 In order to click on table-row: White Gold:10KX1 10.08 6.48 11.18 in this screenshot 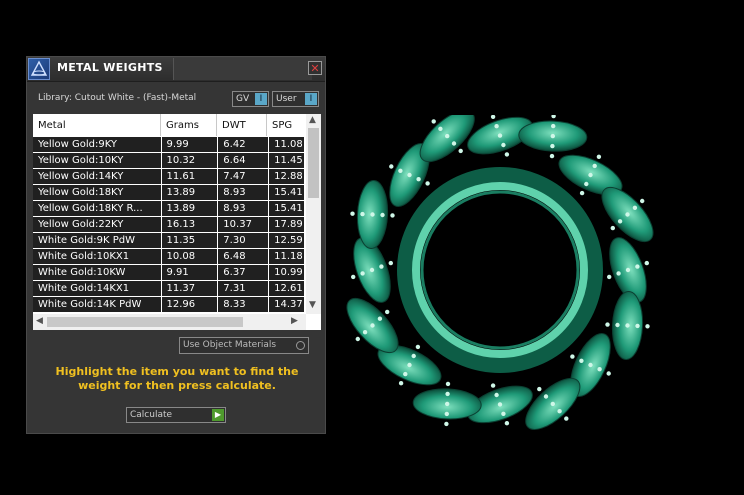, I will do `click(169, 257)`.